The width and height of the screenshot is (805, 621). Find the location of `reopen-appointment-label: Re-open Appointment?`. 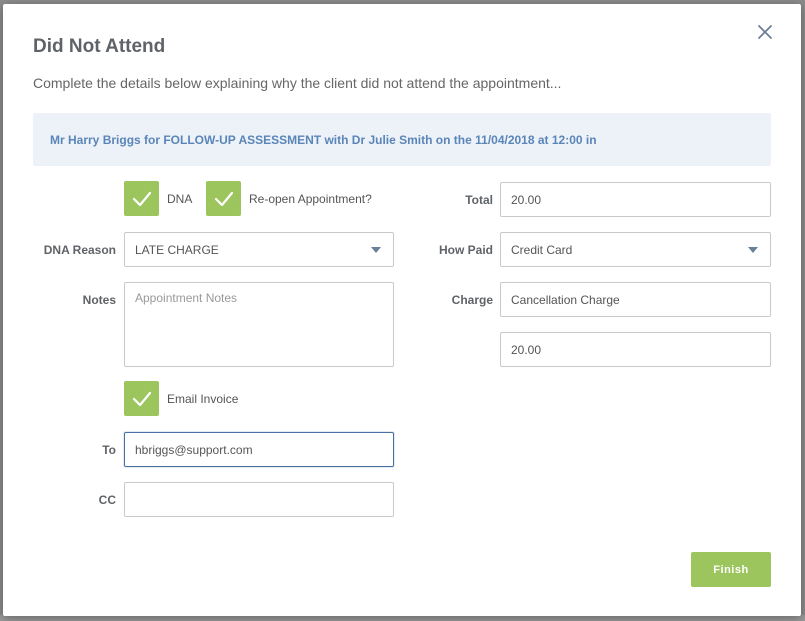

reopen-appointment-label: Re-open Appointment? is located at coordinates (310, 199).